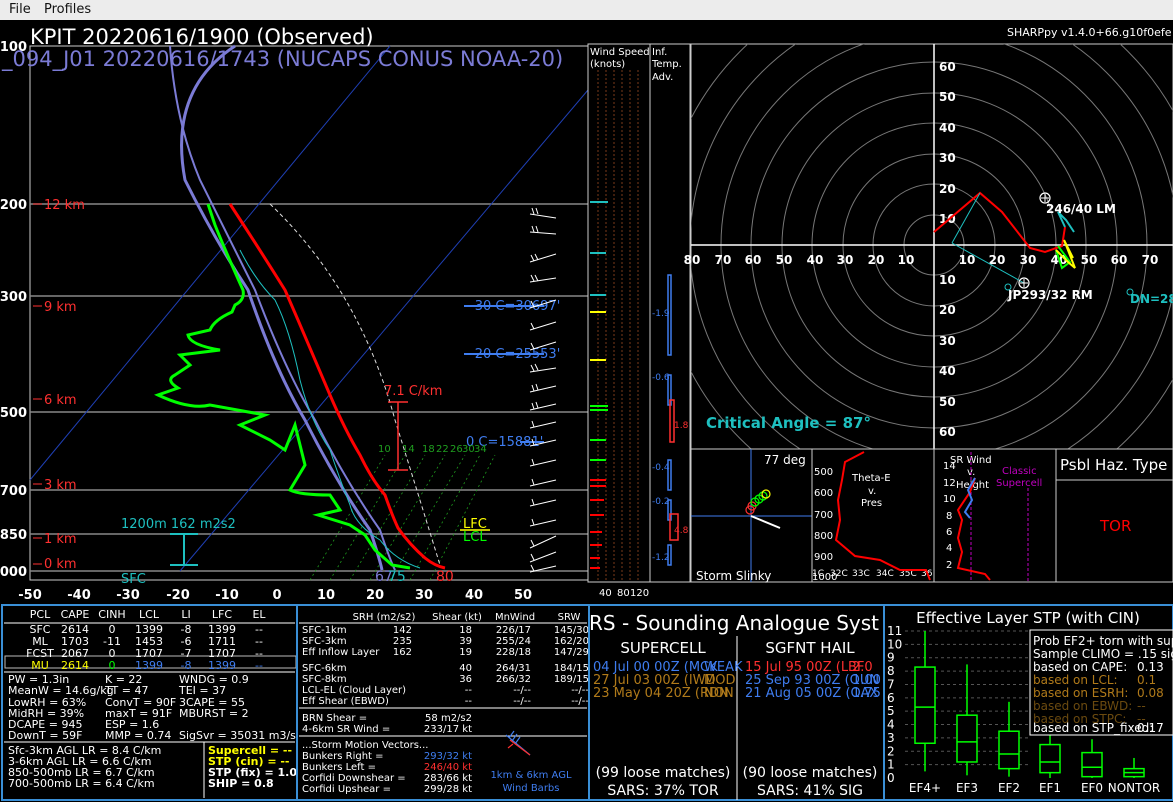  What do you see at coordinates (75, 614) in the screenshot?
I see `parcel-header: CAPE` at bounding box center [75, 614].